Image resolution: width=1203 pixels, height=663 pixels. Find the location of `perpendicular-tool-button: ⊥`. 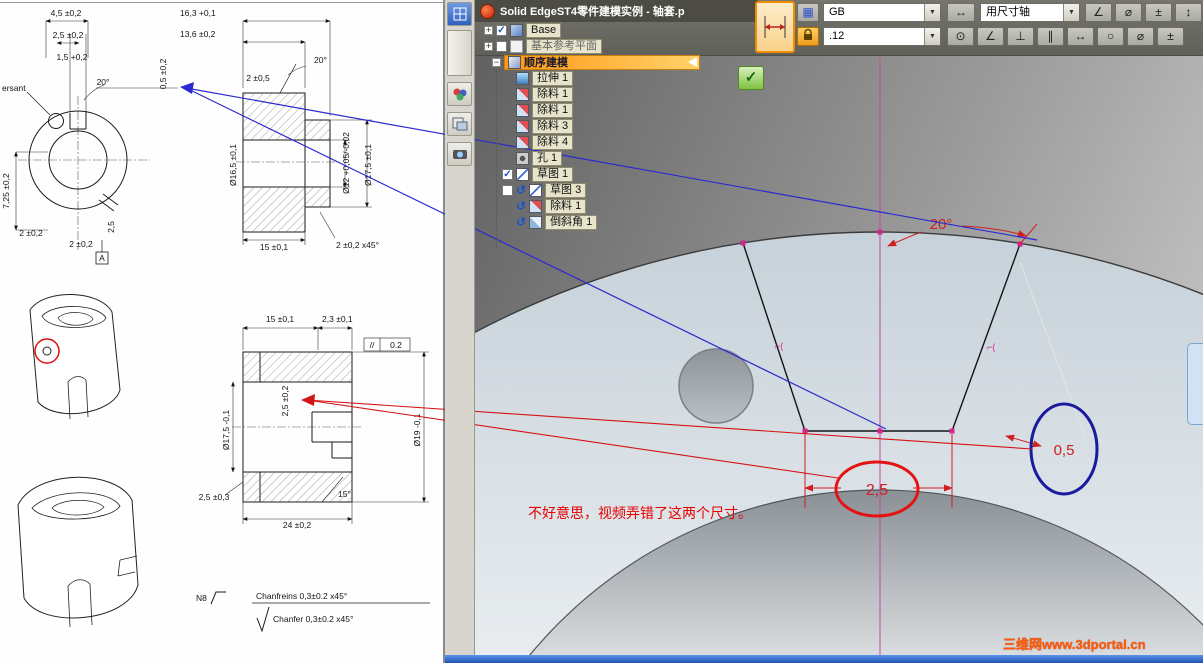

perpendicular-tool-button: ⊥ is located at coordinates (1020, 36).